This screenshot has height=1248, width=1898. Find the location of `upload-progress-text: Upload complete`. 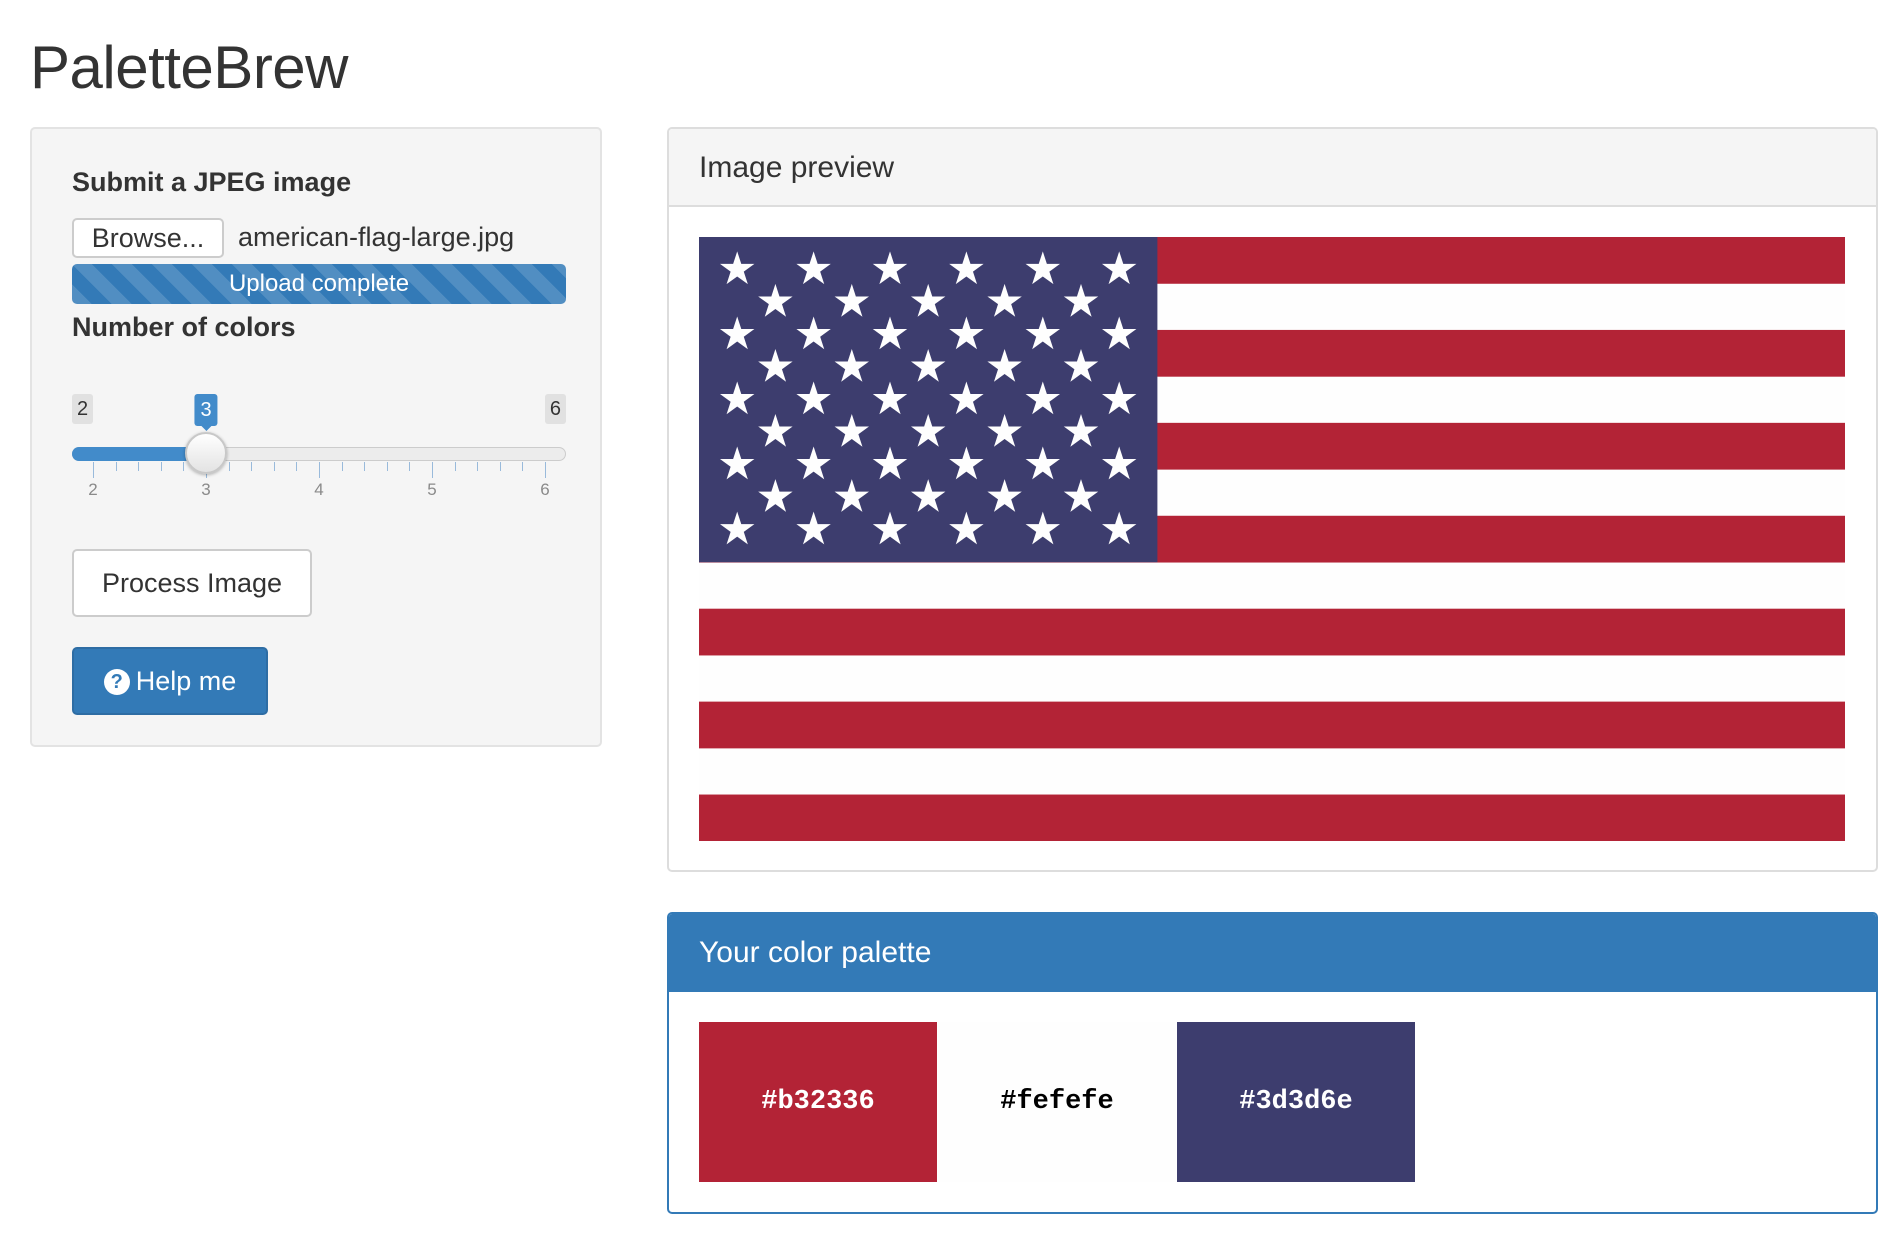

upload-progress-text: Upload complete is located at coordinates (319, 283).